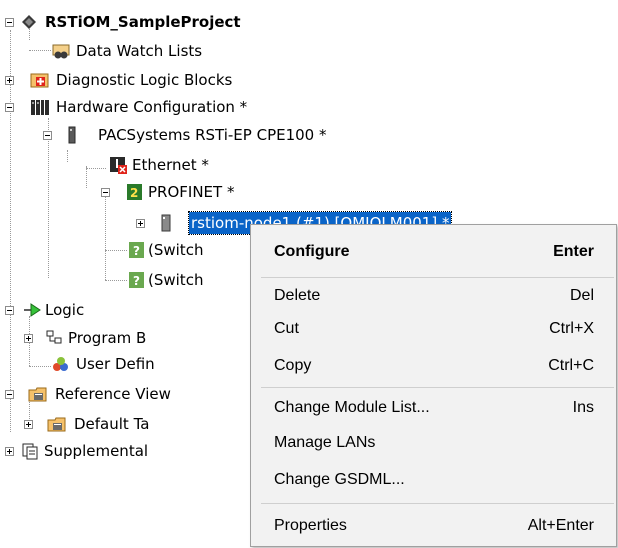  Describe the element at coordinates (310, 525) in the screenshot. I see `menu-item-label: Properties` at that location.